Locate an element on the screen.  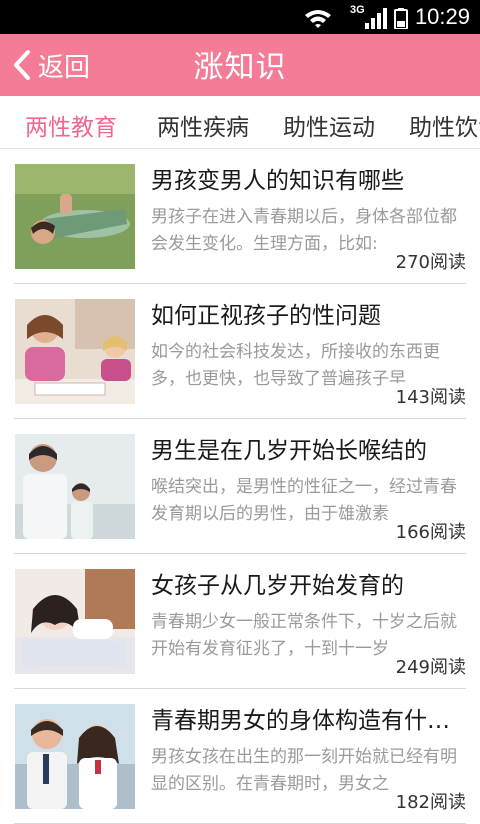
article-title: 男生是在几岁开始长喉结的 is located at coordinates (289, 451).